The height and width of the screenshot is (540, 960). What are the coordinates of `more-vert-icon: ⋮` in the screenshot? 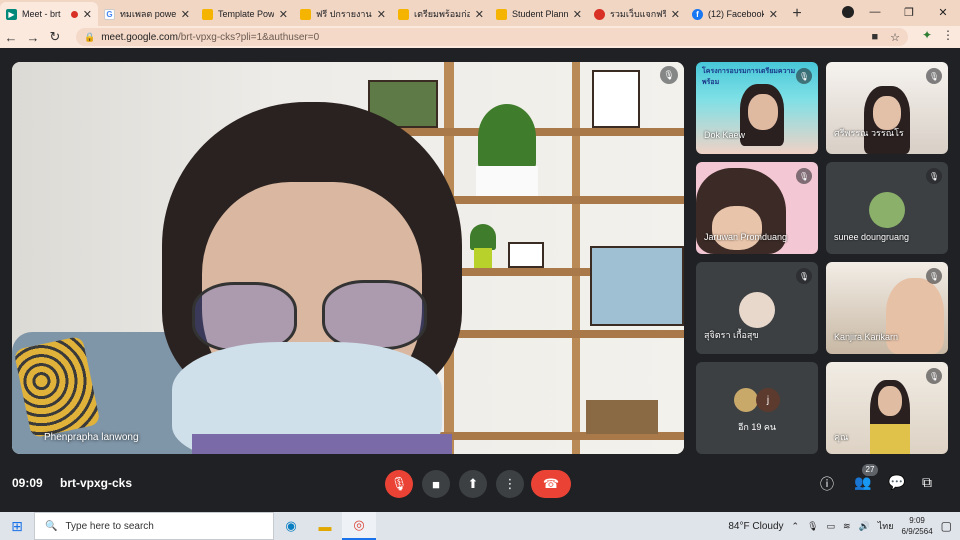 It's located at (510, 483).